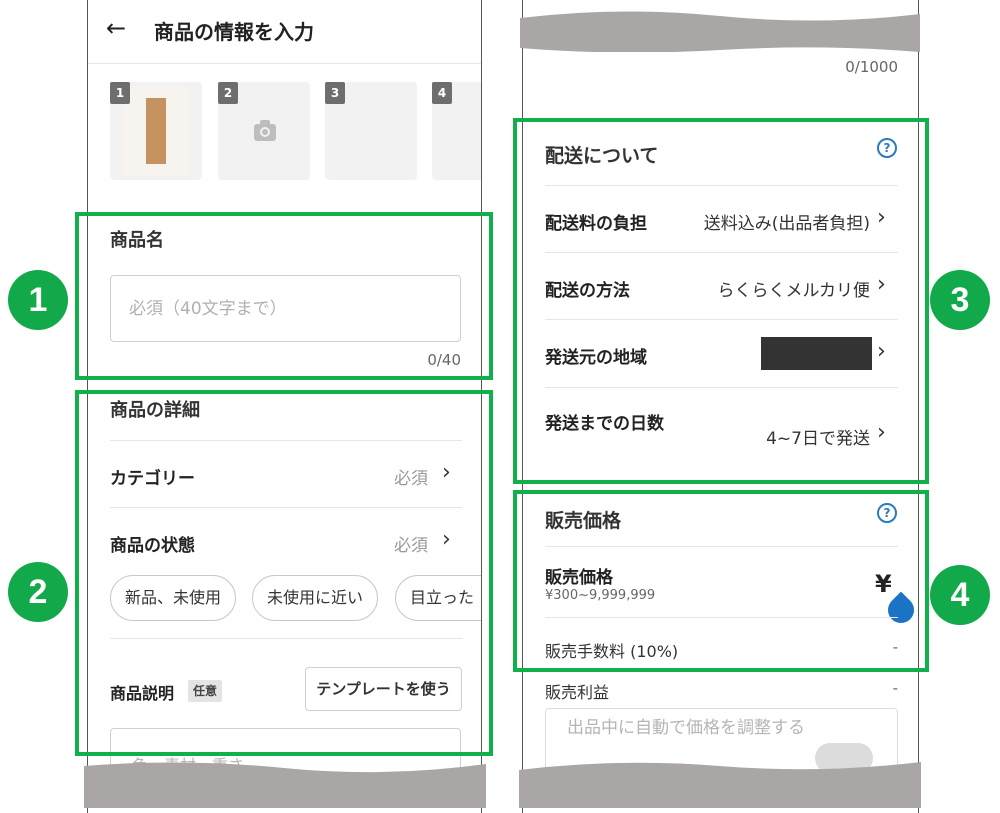 The width and height of the screenshot is (1000, 813). What do you see at coordinates (442, 93) in the screenshot?
I see `photo-slot-number: 4` at bounding box center [442, 93].